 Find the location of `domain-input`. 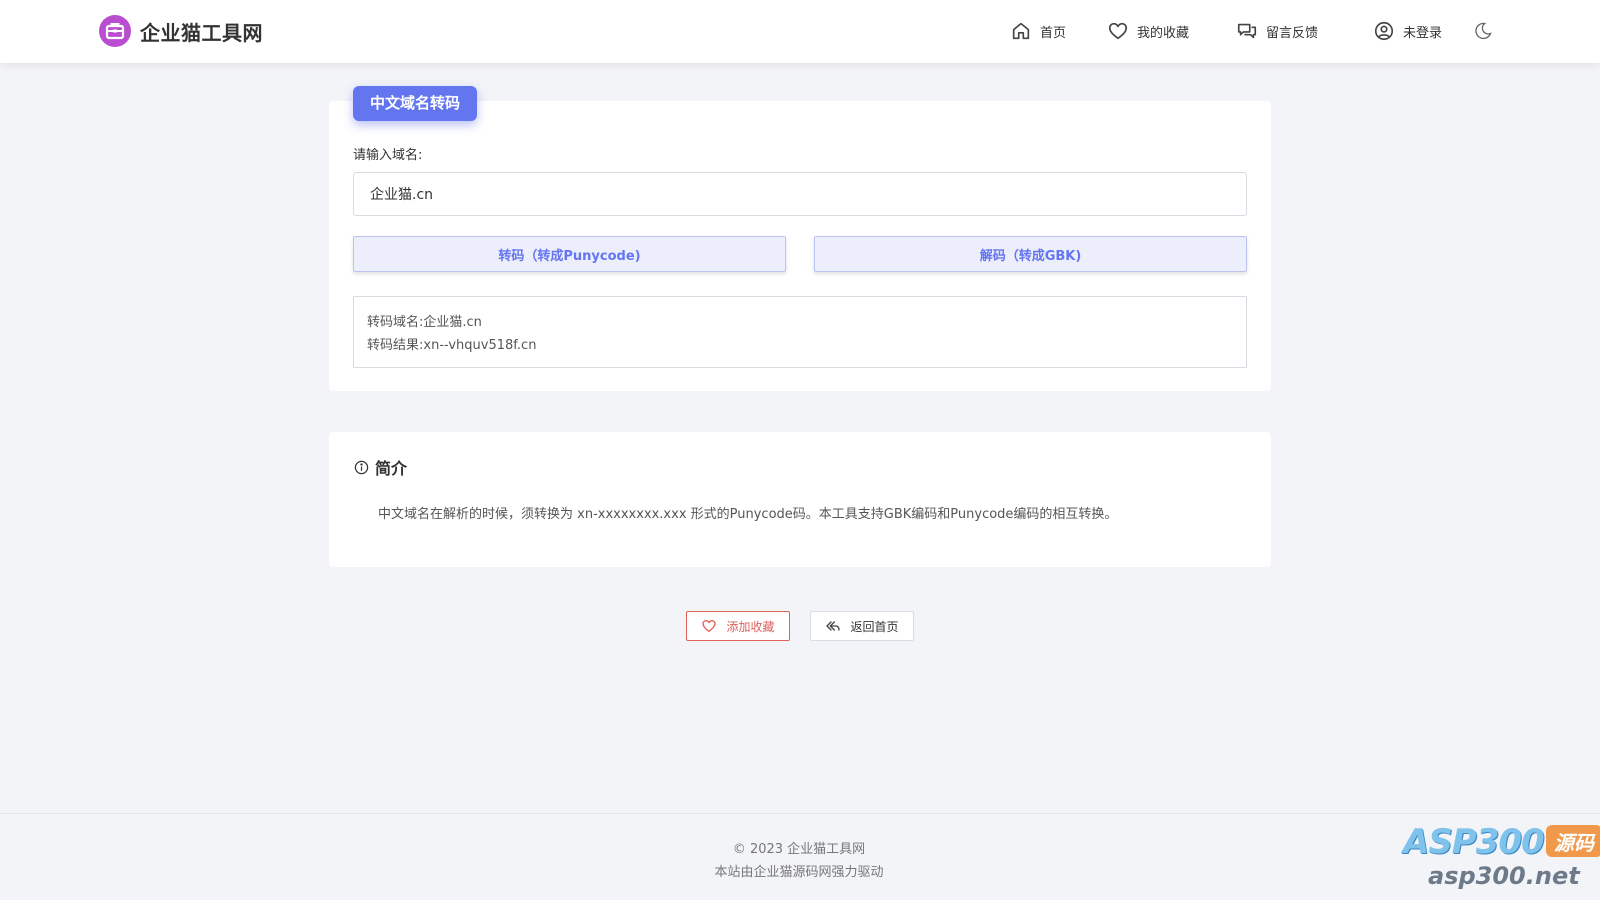

domain-input is located at coordinates (800, 194).